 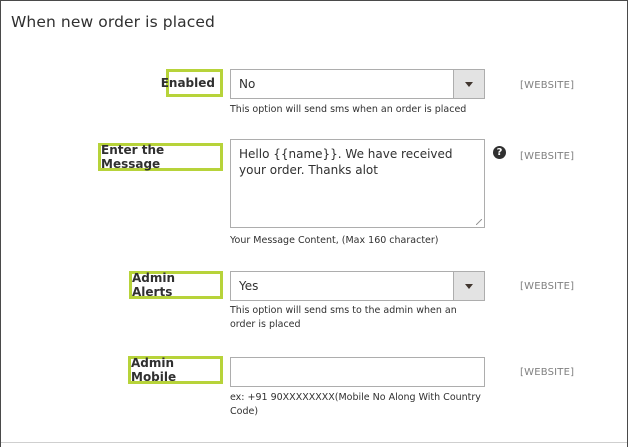 I want to click on admin-alerts-scope: [WEBSITE], so click(x=547, y=286).